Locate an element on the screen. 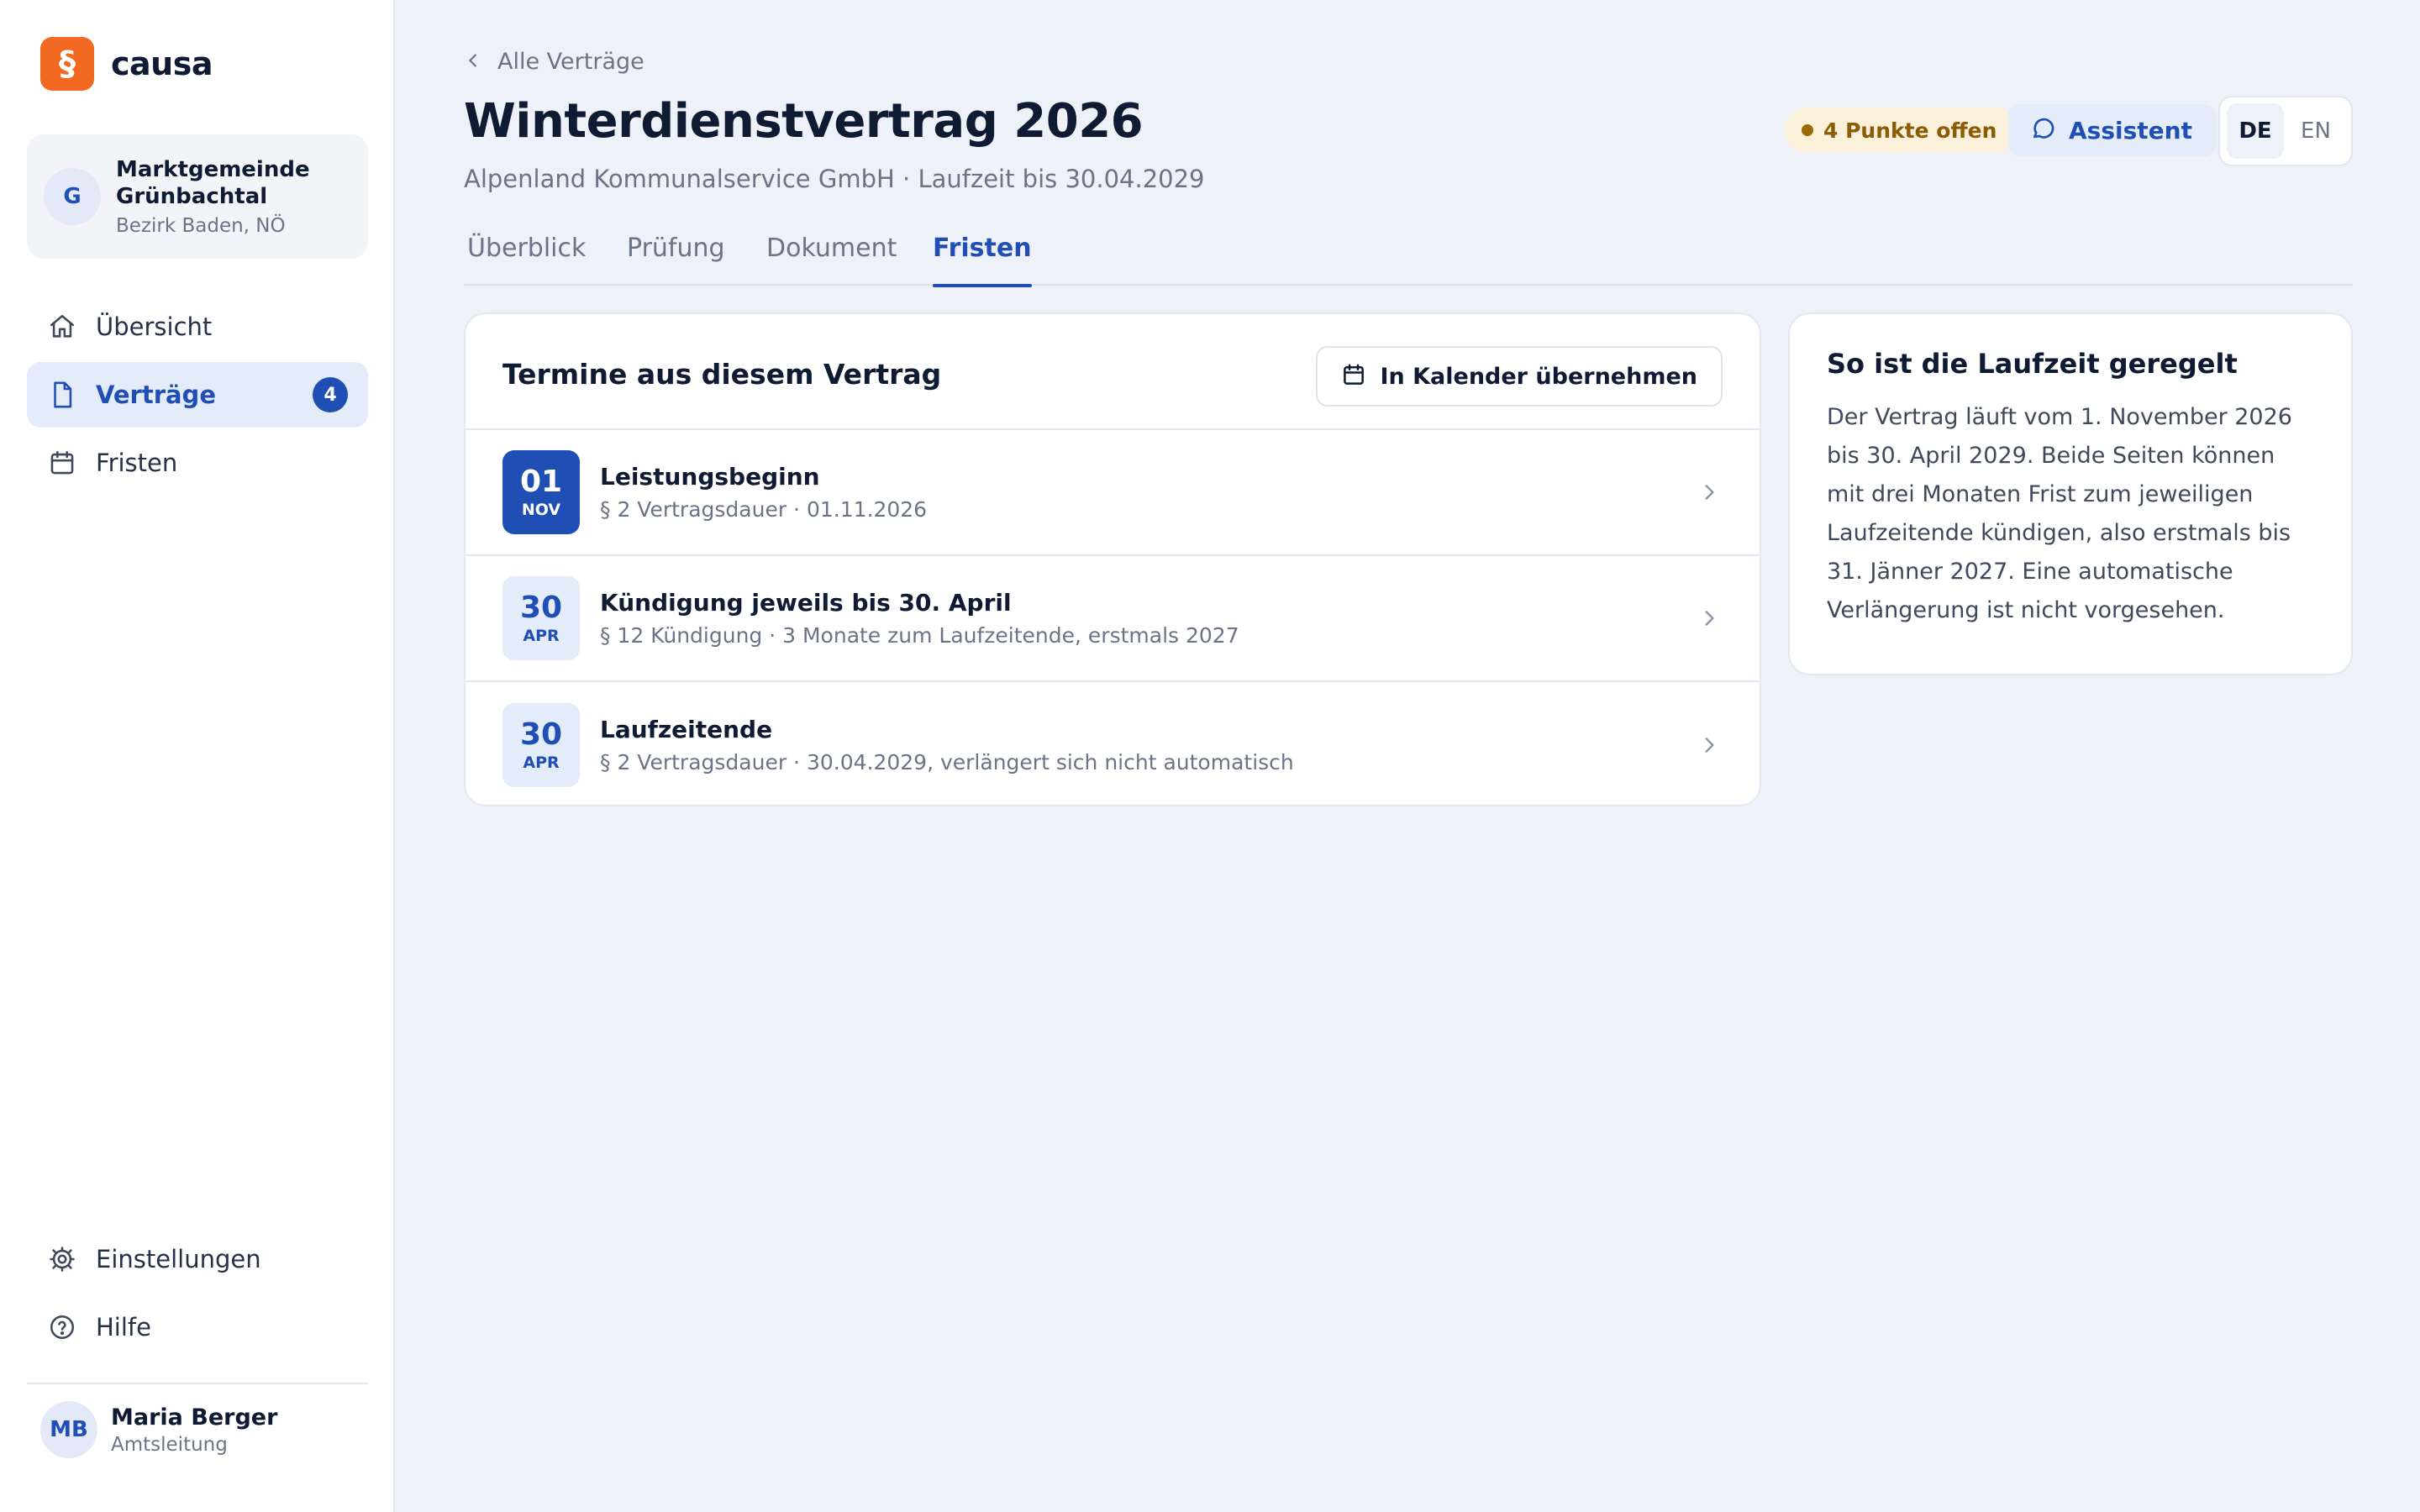 This screenshot has height=1512, width=2420. home-icon is located at coordinates (62, 327).